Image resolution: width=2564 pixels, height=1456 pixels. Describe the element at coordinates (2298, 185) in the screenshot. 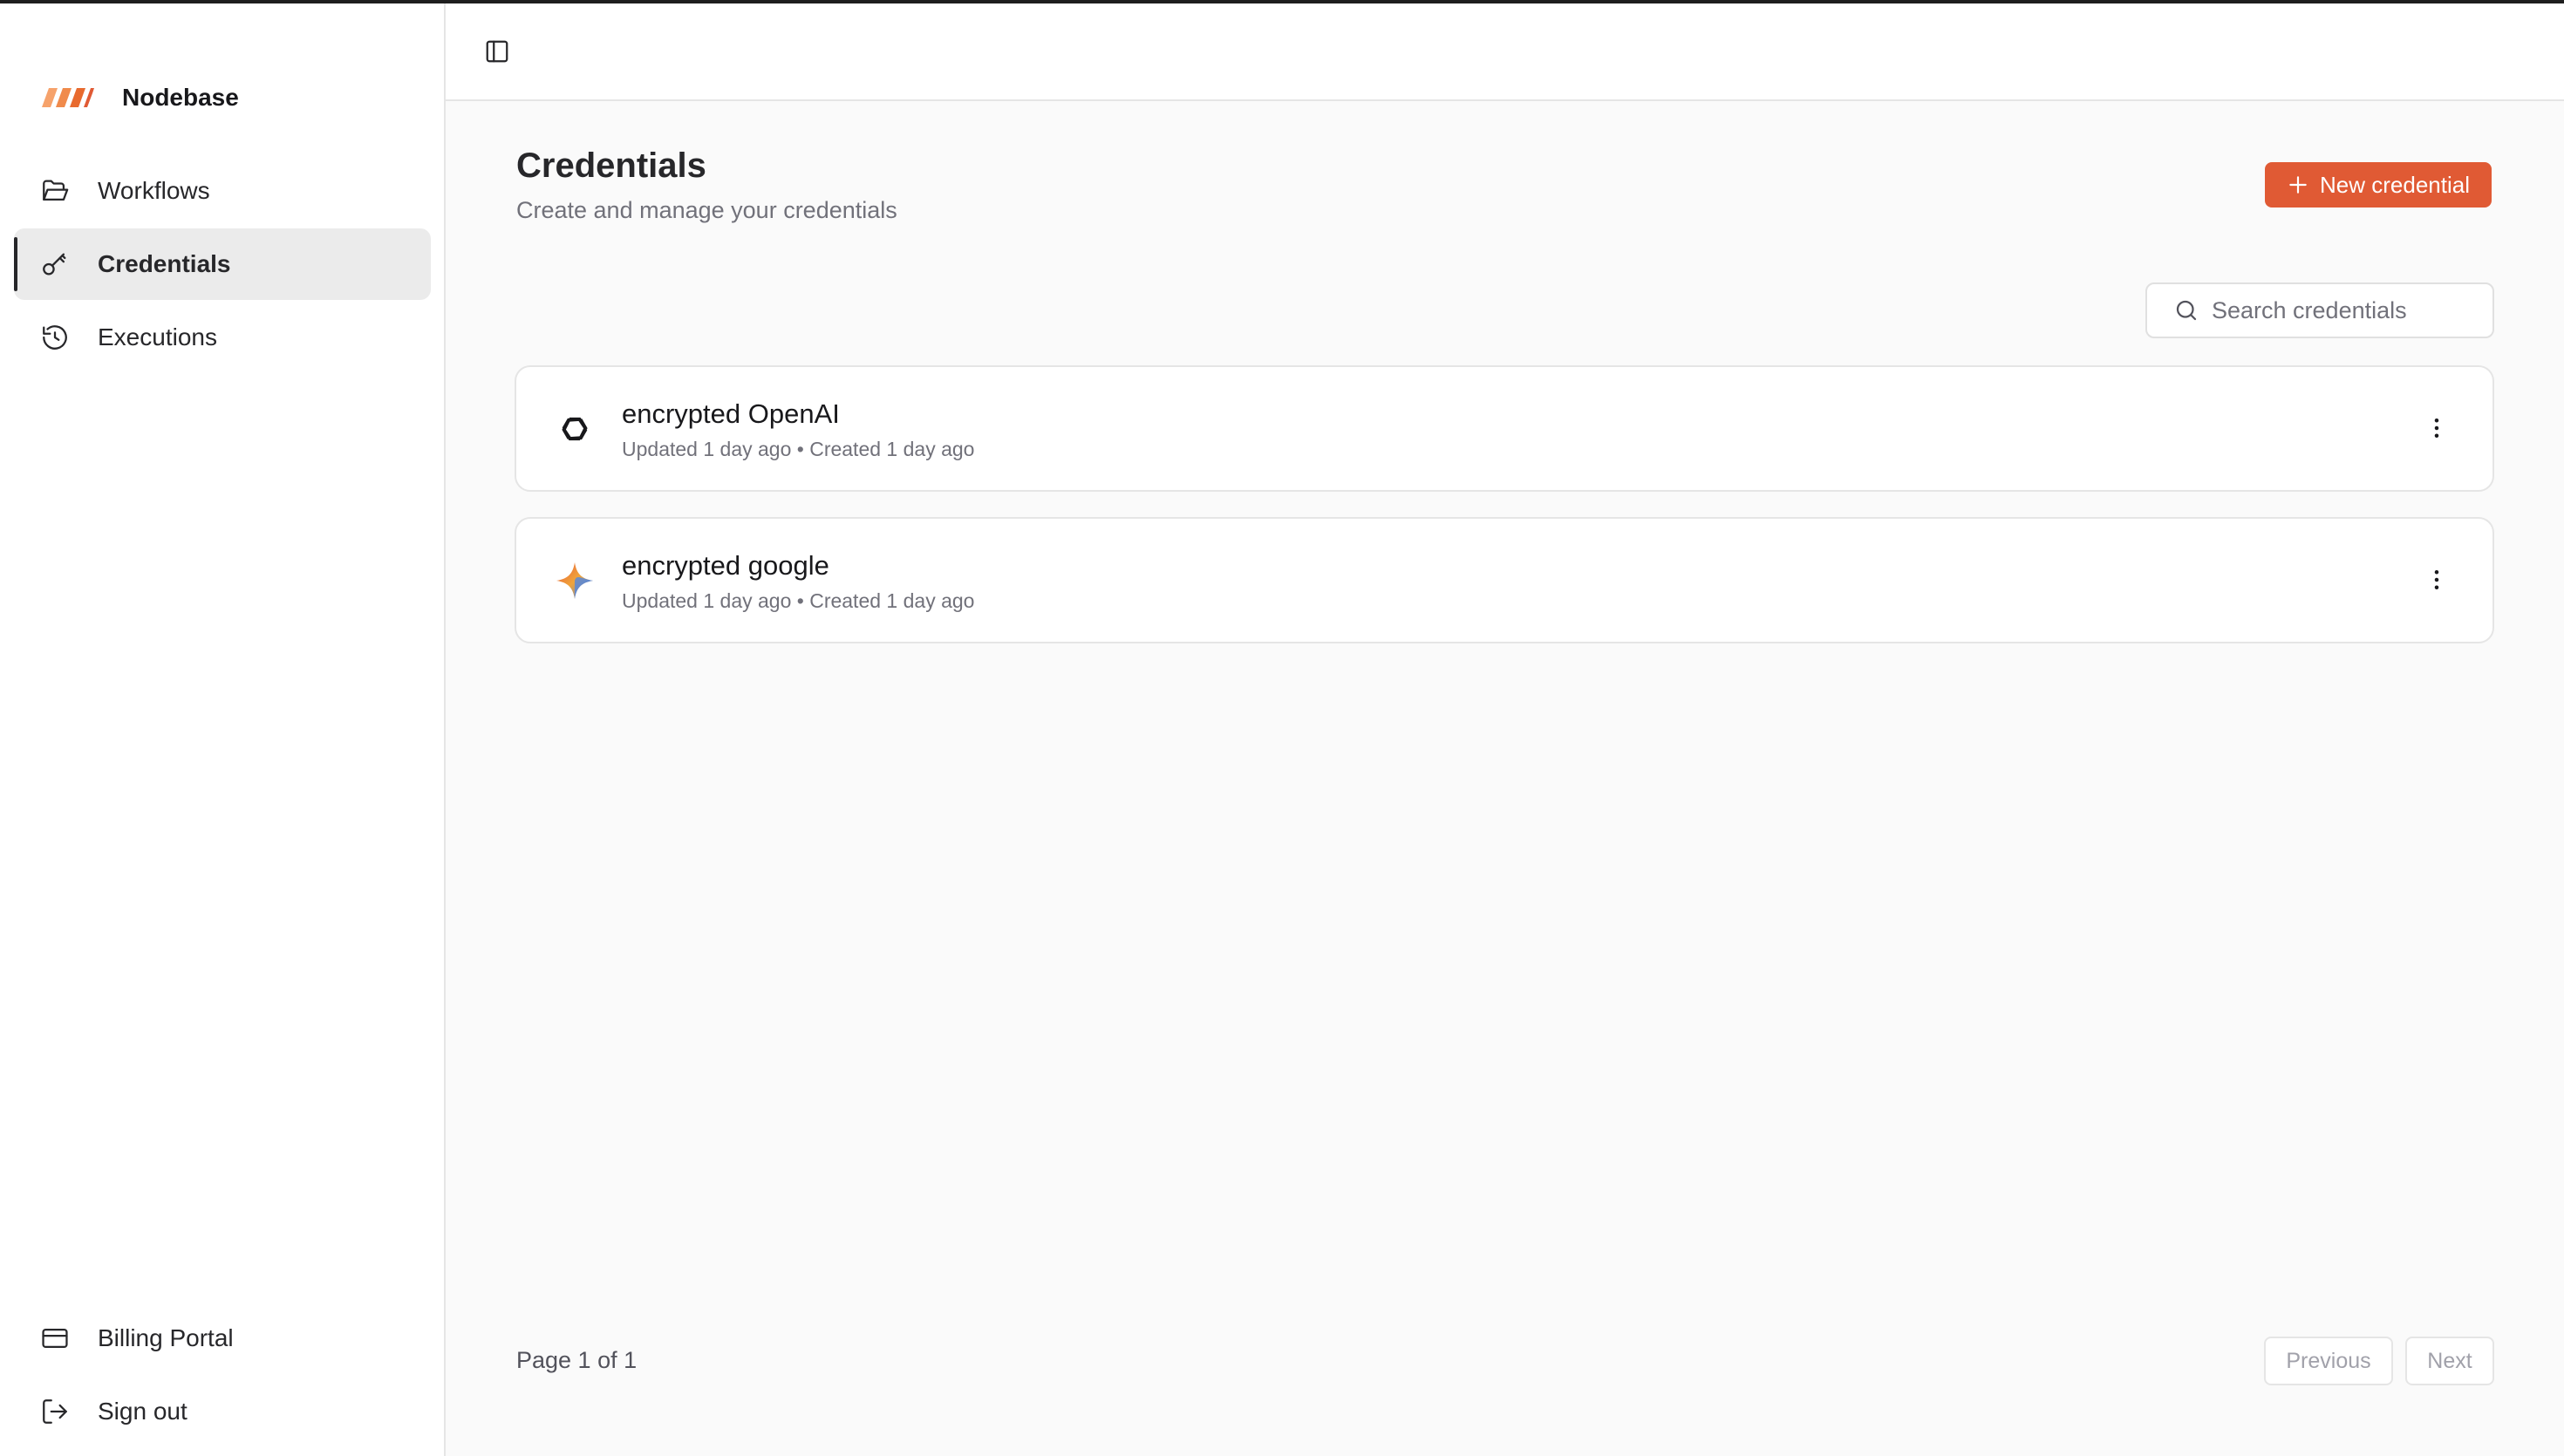

I see `plus-icon` at that location.